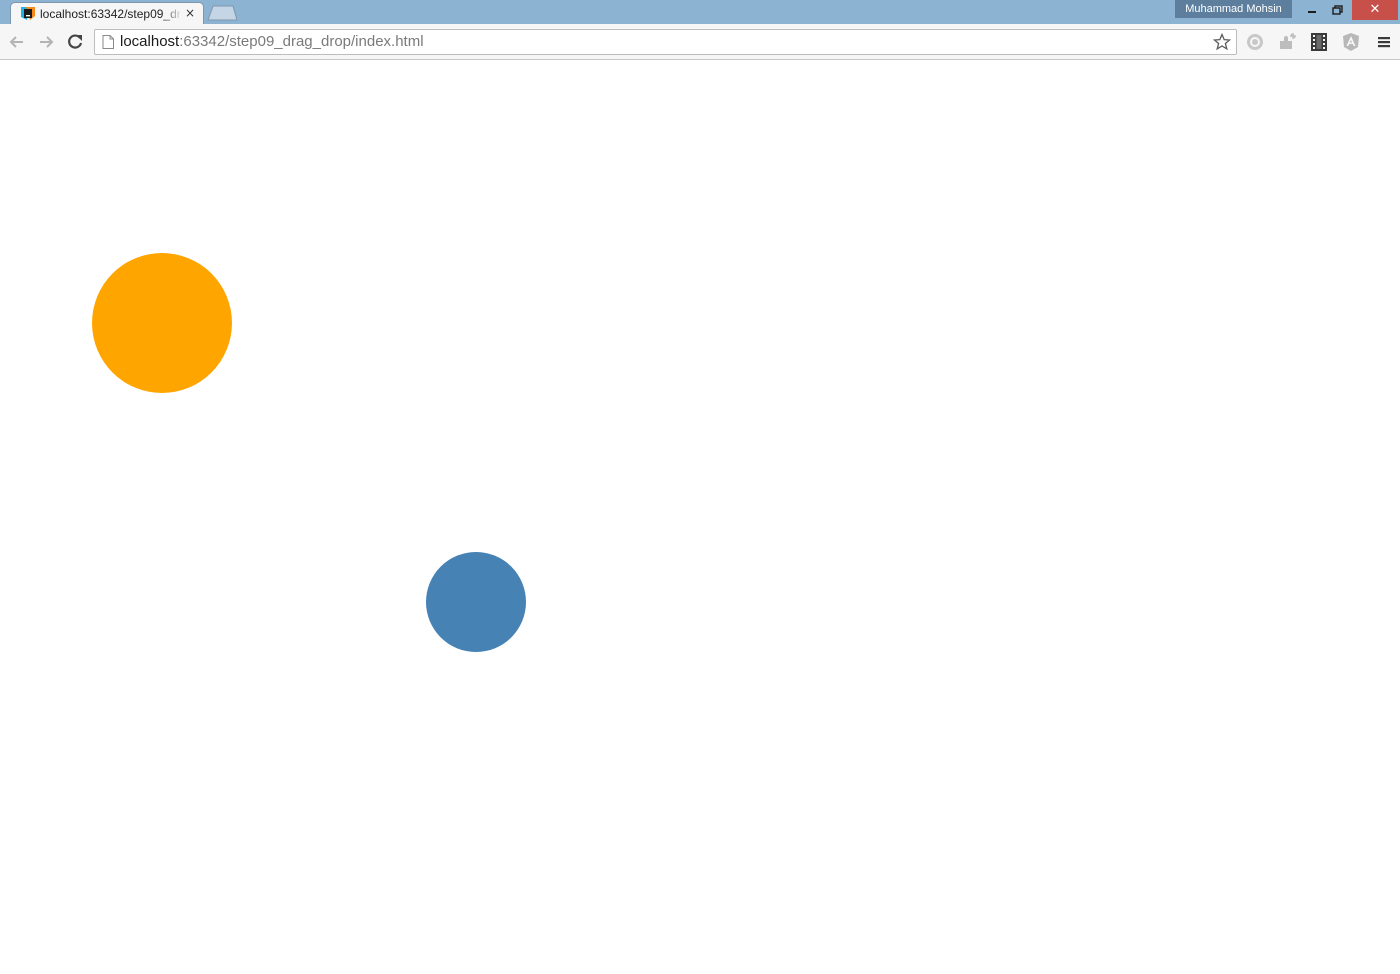  What do you see at coordinates (46, 42) in the screenshot?
I see `forward-arrow-icon` at bounding box center [46, 42].